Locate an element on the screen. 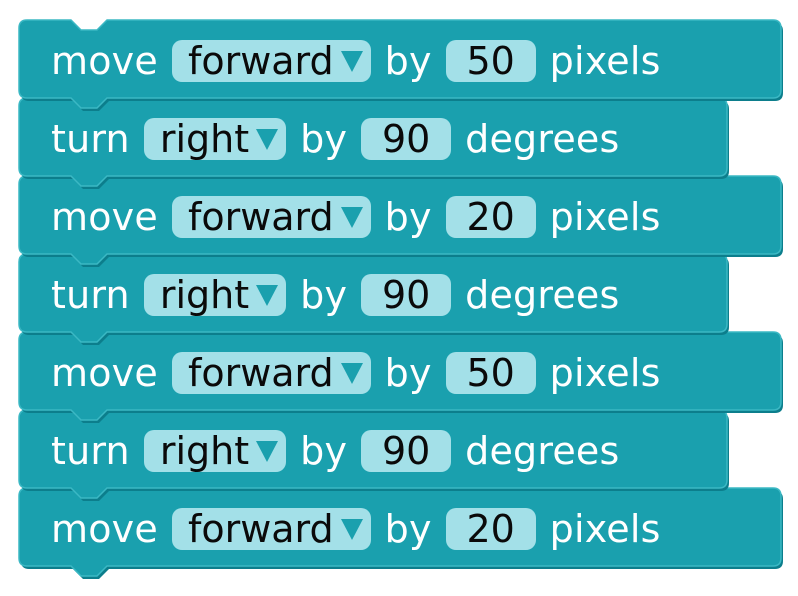 Image resolution: width=798 pixels, height=596 pixels. move-block: move forward by 50 pixels is located at coordinates (400, 65).